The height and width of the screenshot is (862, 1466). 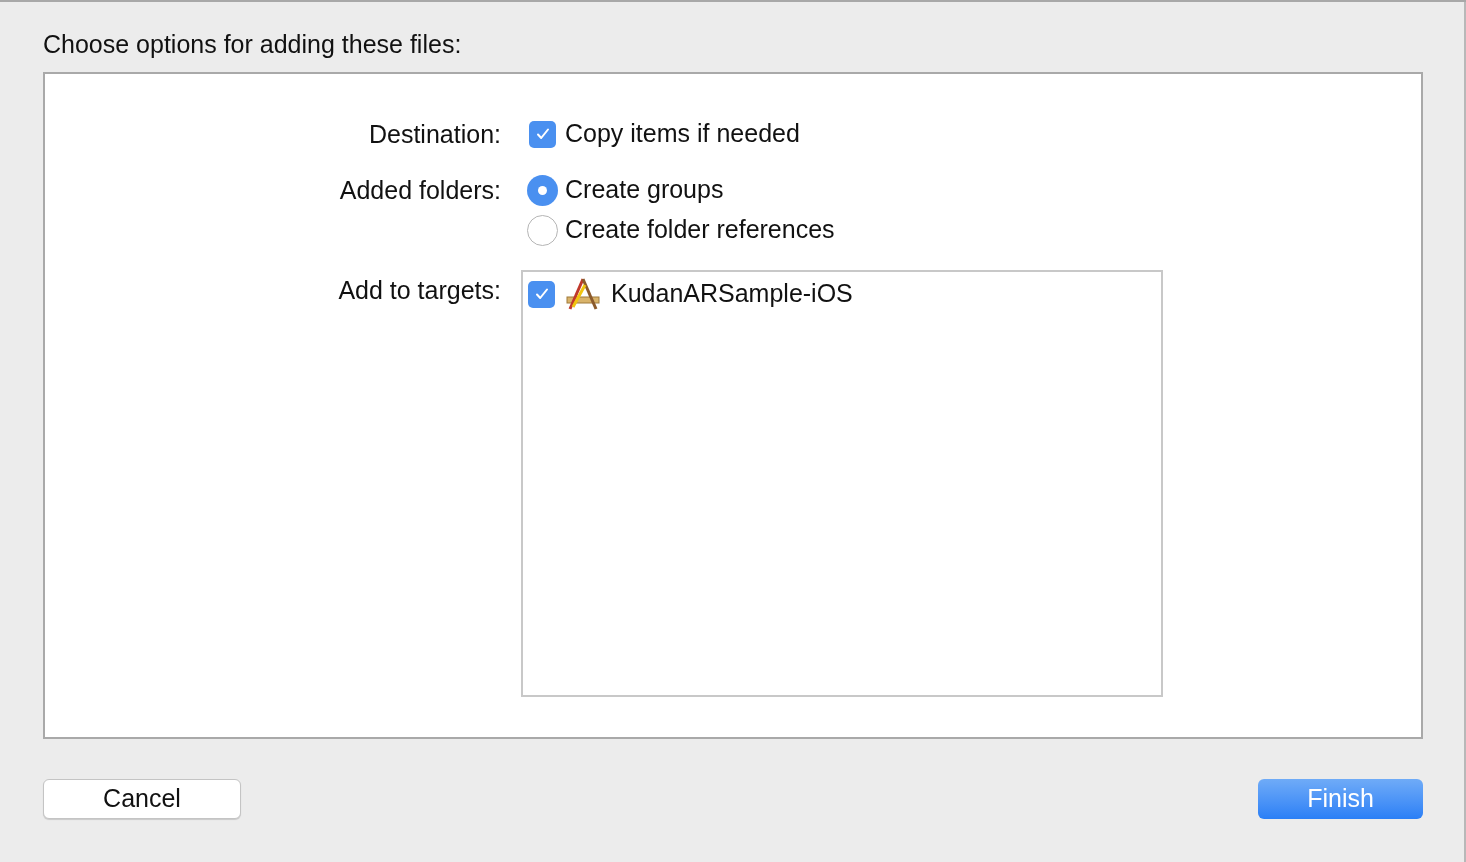 What do you see at coordinates (419, 290) in the screenshot?
I see `field-label: Add to targets:` at bounding box center [419, 290].